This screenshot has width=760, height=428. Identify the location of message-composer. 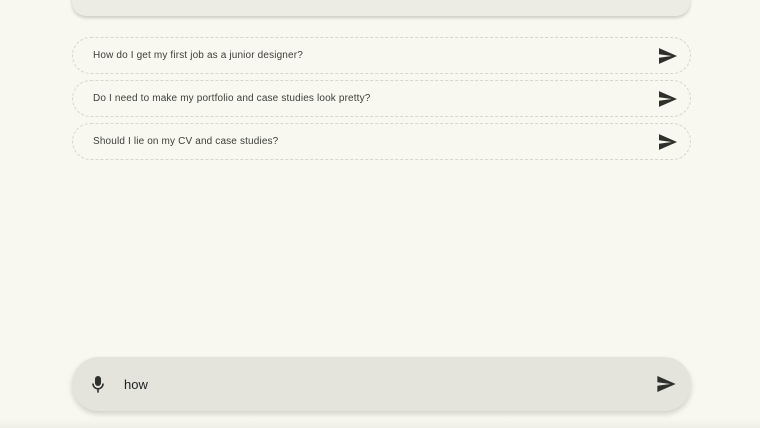
(381, 384).